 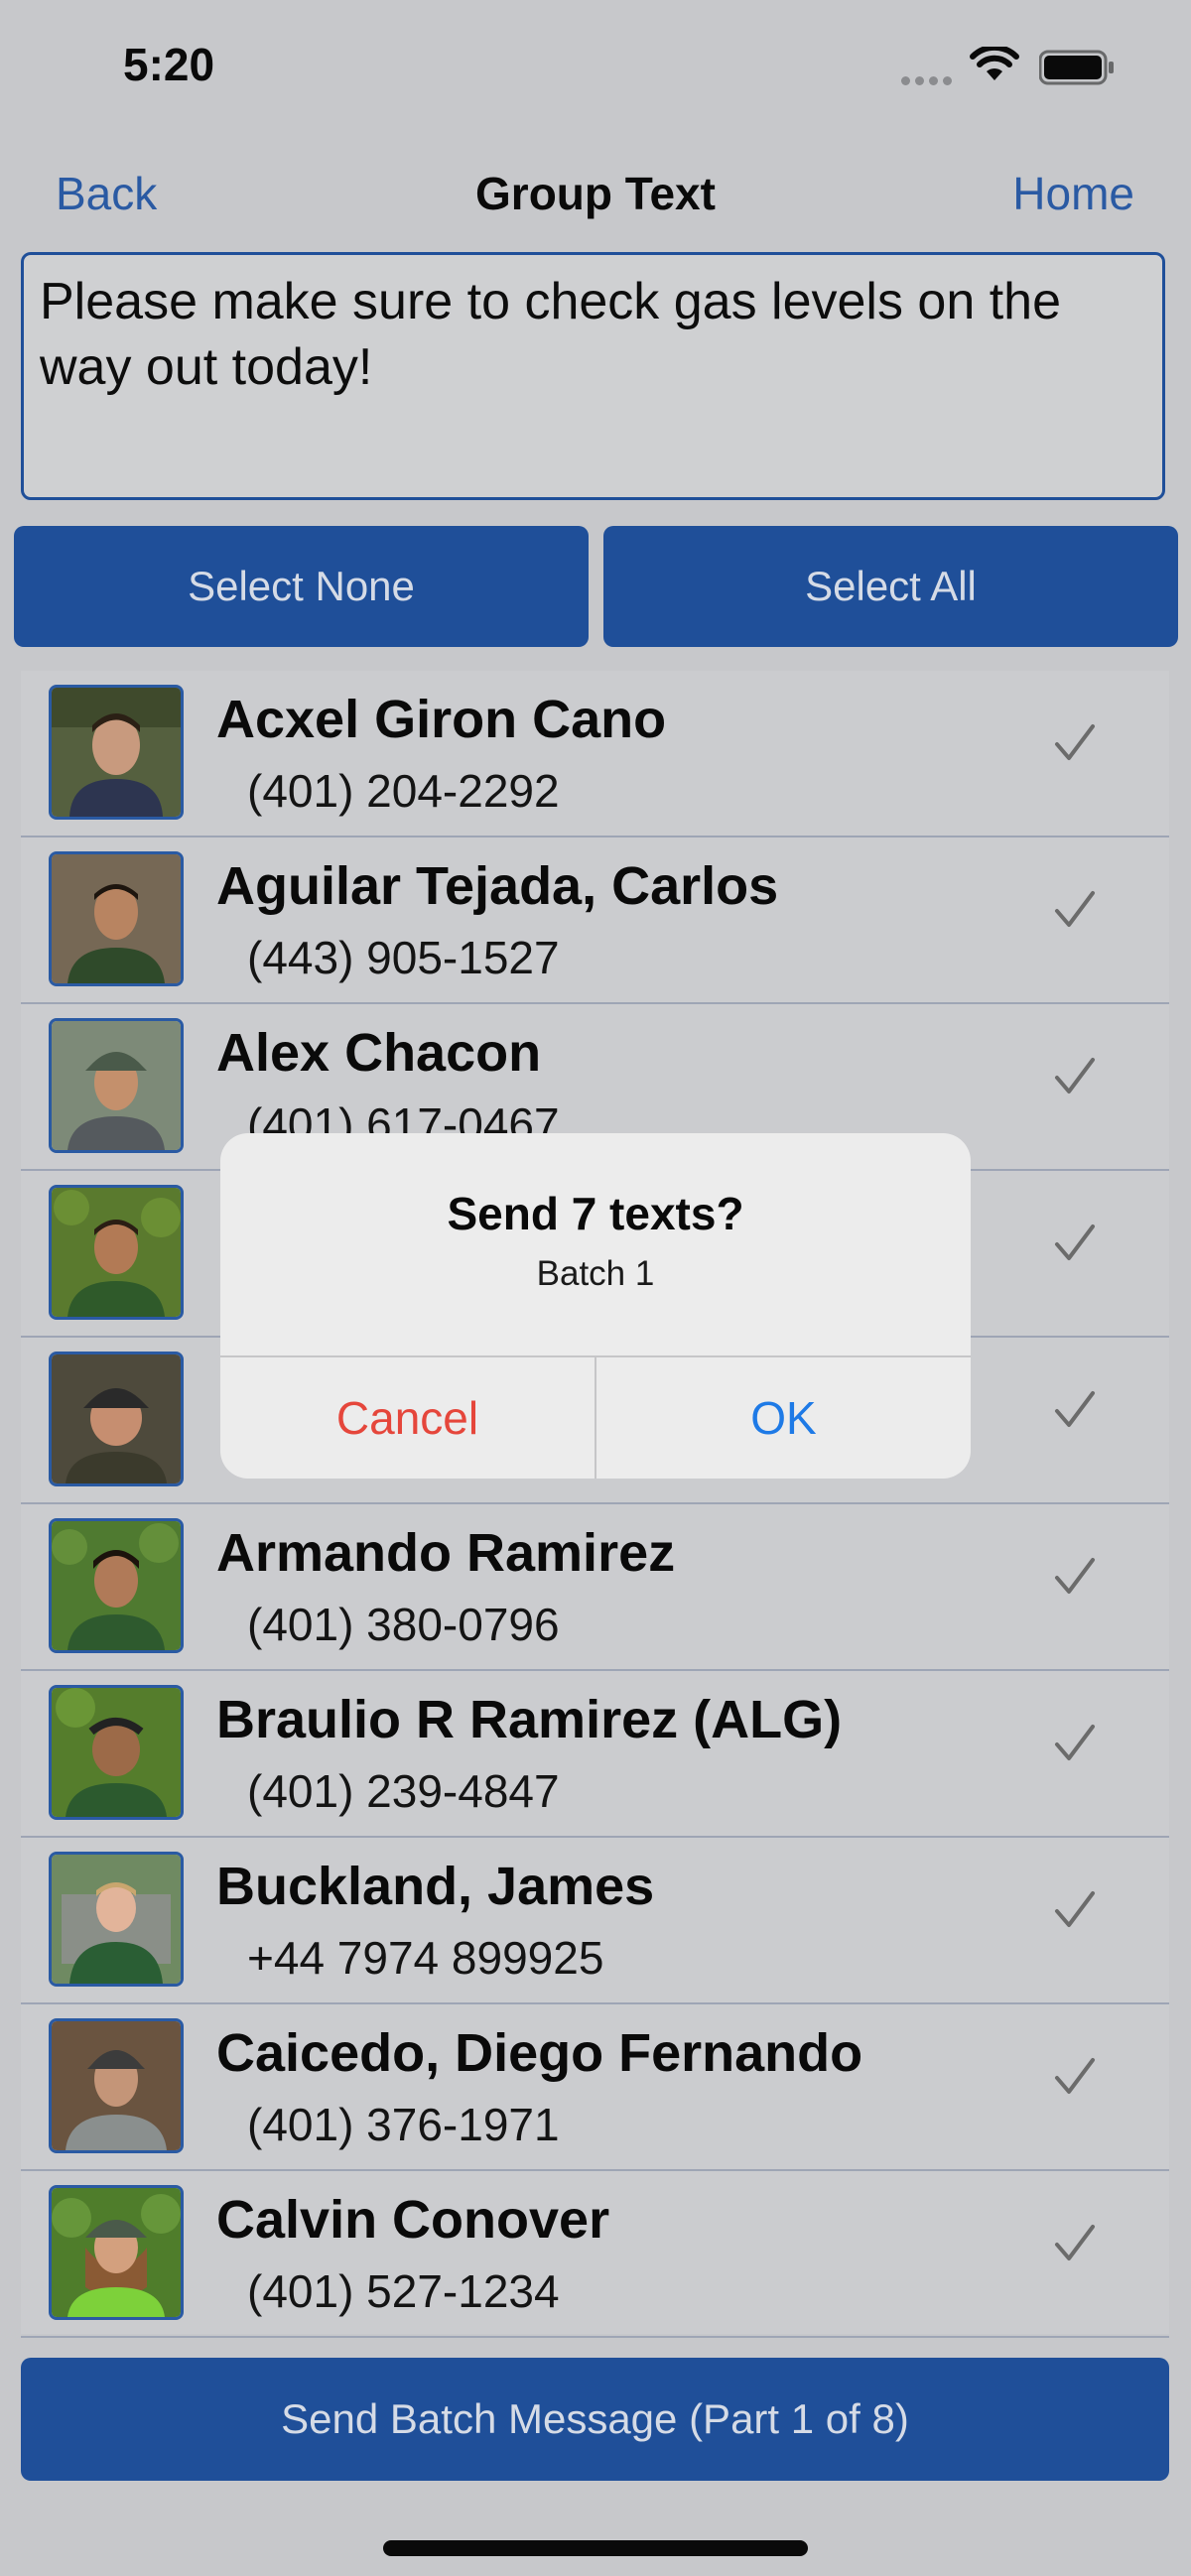 What do you see at coordinates (436, 1887) in the screenshot?
I see `contact-name: Buckland, James` at bounding box center [436, 1887].